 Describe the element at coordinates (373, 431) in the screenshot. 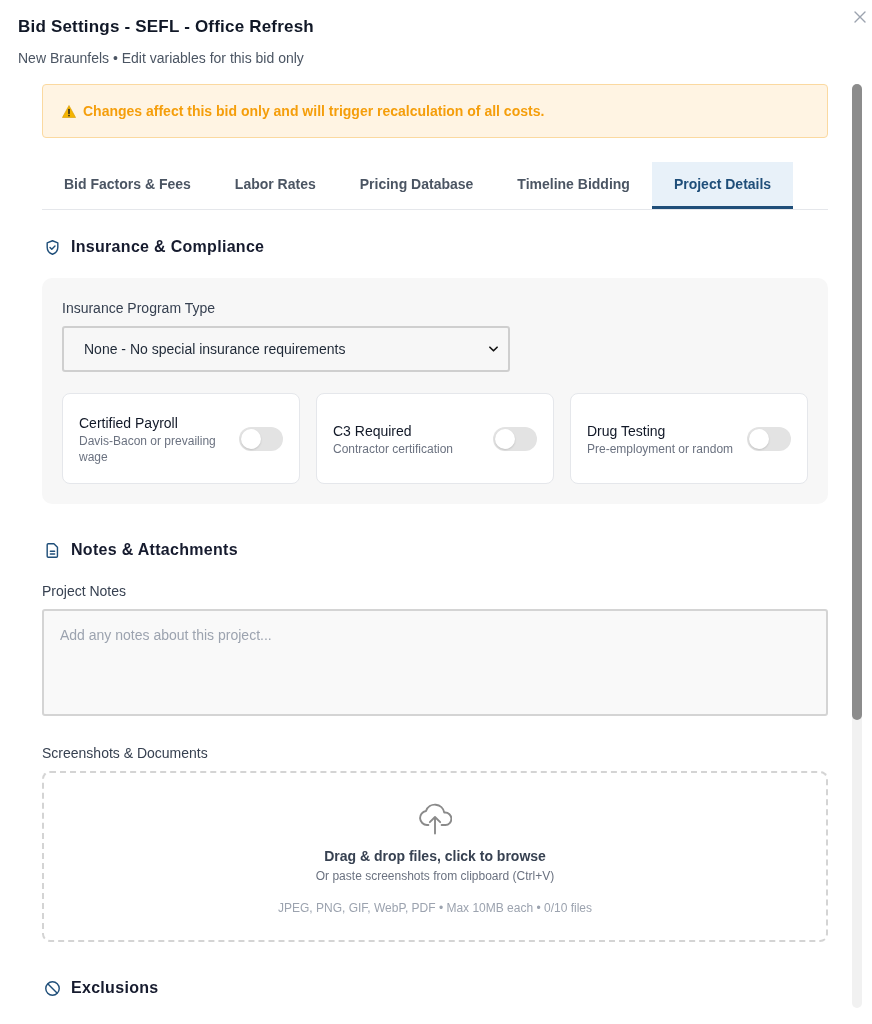

I see `toggle-title: C3 Required` at that location.